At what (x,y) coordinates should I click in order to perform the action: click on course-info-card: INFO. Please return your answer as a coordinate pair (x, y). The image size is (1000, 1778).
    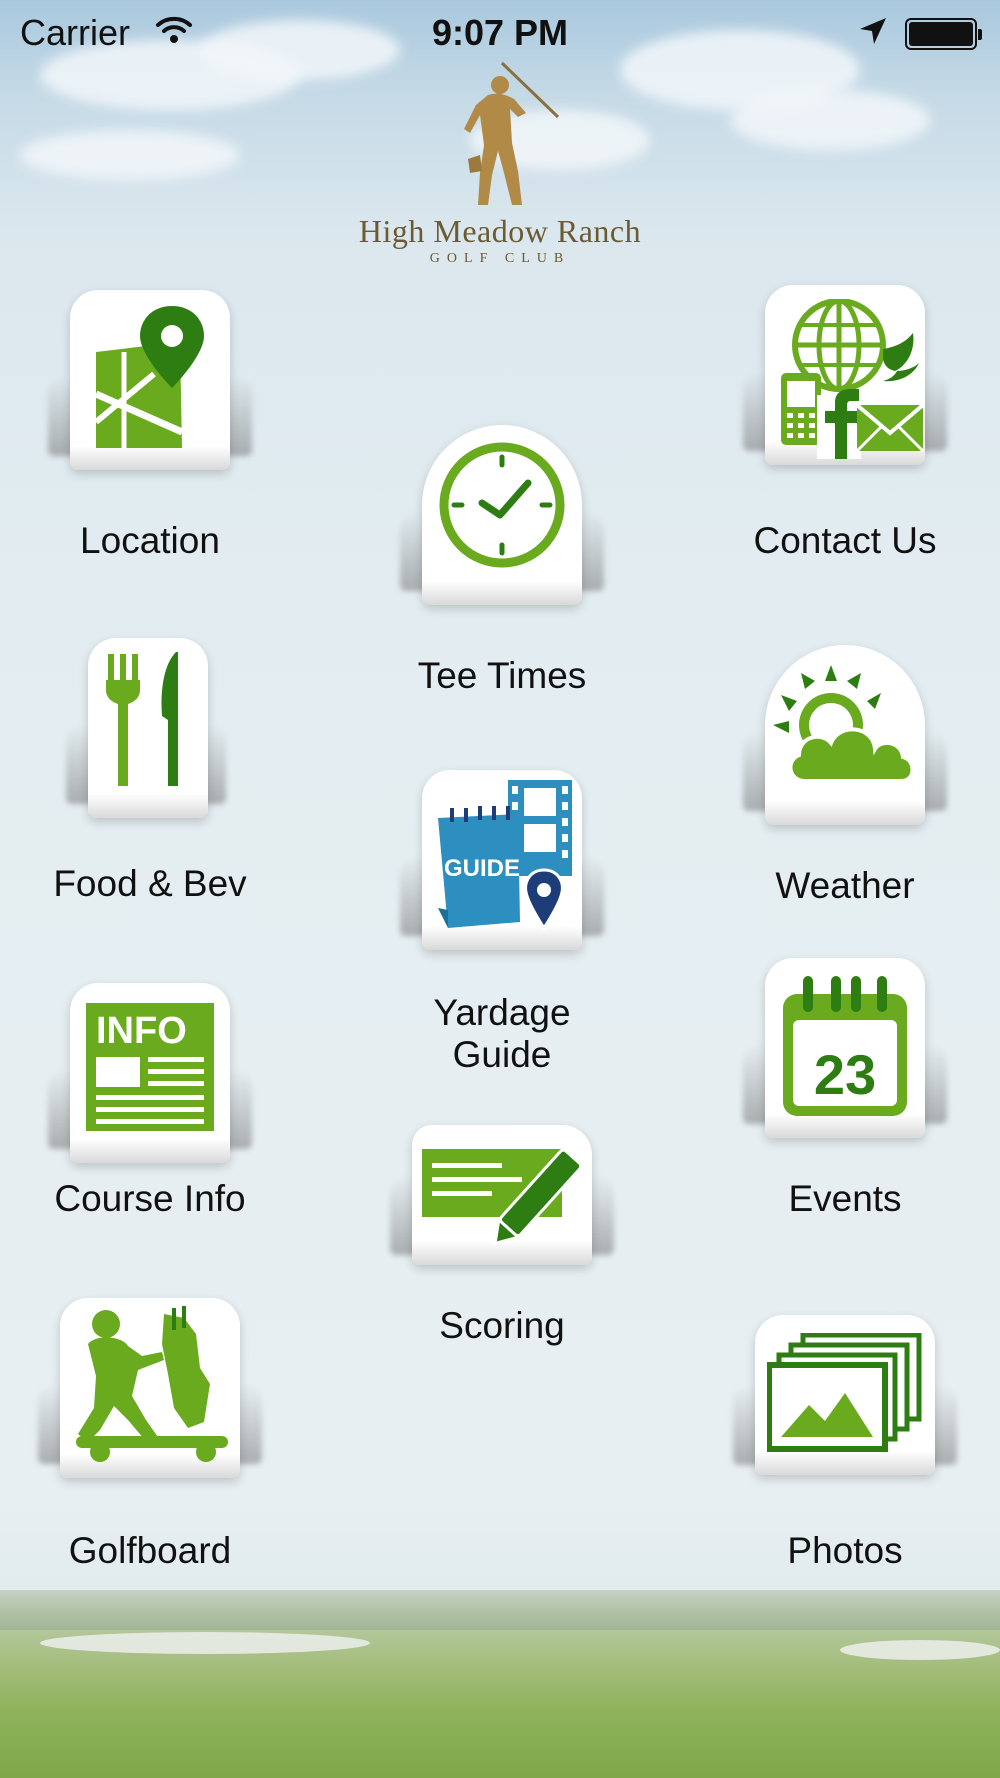
    Looking at the image, I should click on (150, 1073).